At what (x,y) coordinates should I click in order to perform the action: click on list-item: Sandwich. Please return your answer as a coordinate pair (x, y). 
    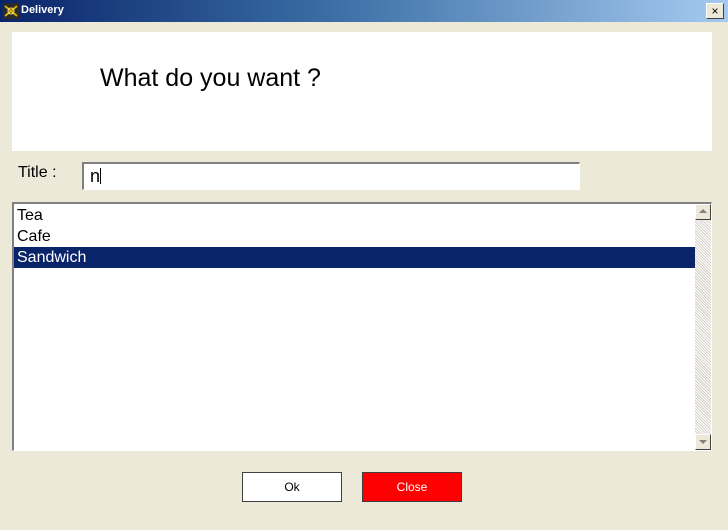
    Looking at the image, I should click on (354, 257).